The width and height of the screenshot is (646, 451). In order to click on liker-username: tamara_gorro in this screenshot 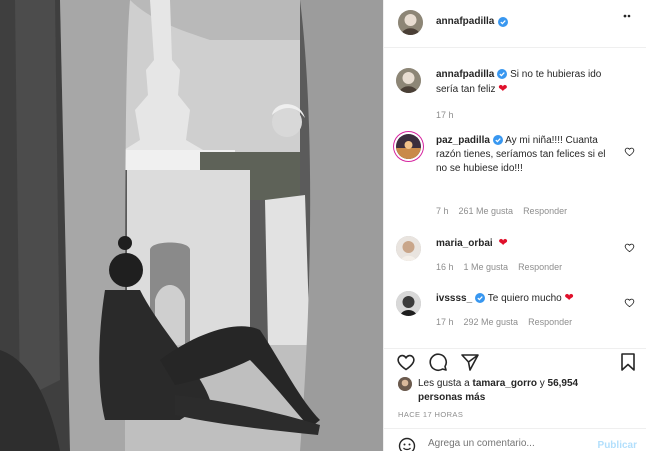, I will do `click(505, 383)`.